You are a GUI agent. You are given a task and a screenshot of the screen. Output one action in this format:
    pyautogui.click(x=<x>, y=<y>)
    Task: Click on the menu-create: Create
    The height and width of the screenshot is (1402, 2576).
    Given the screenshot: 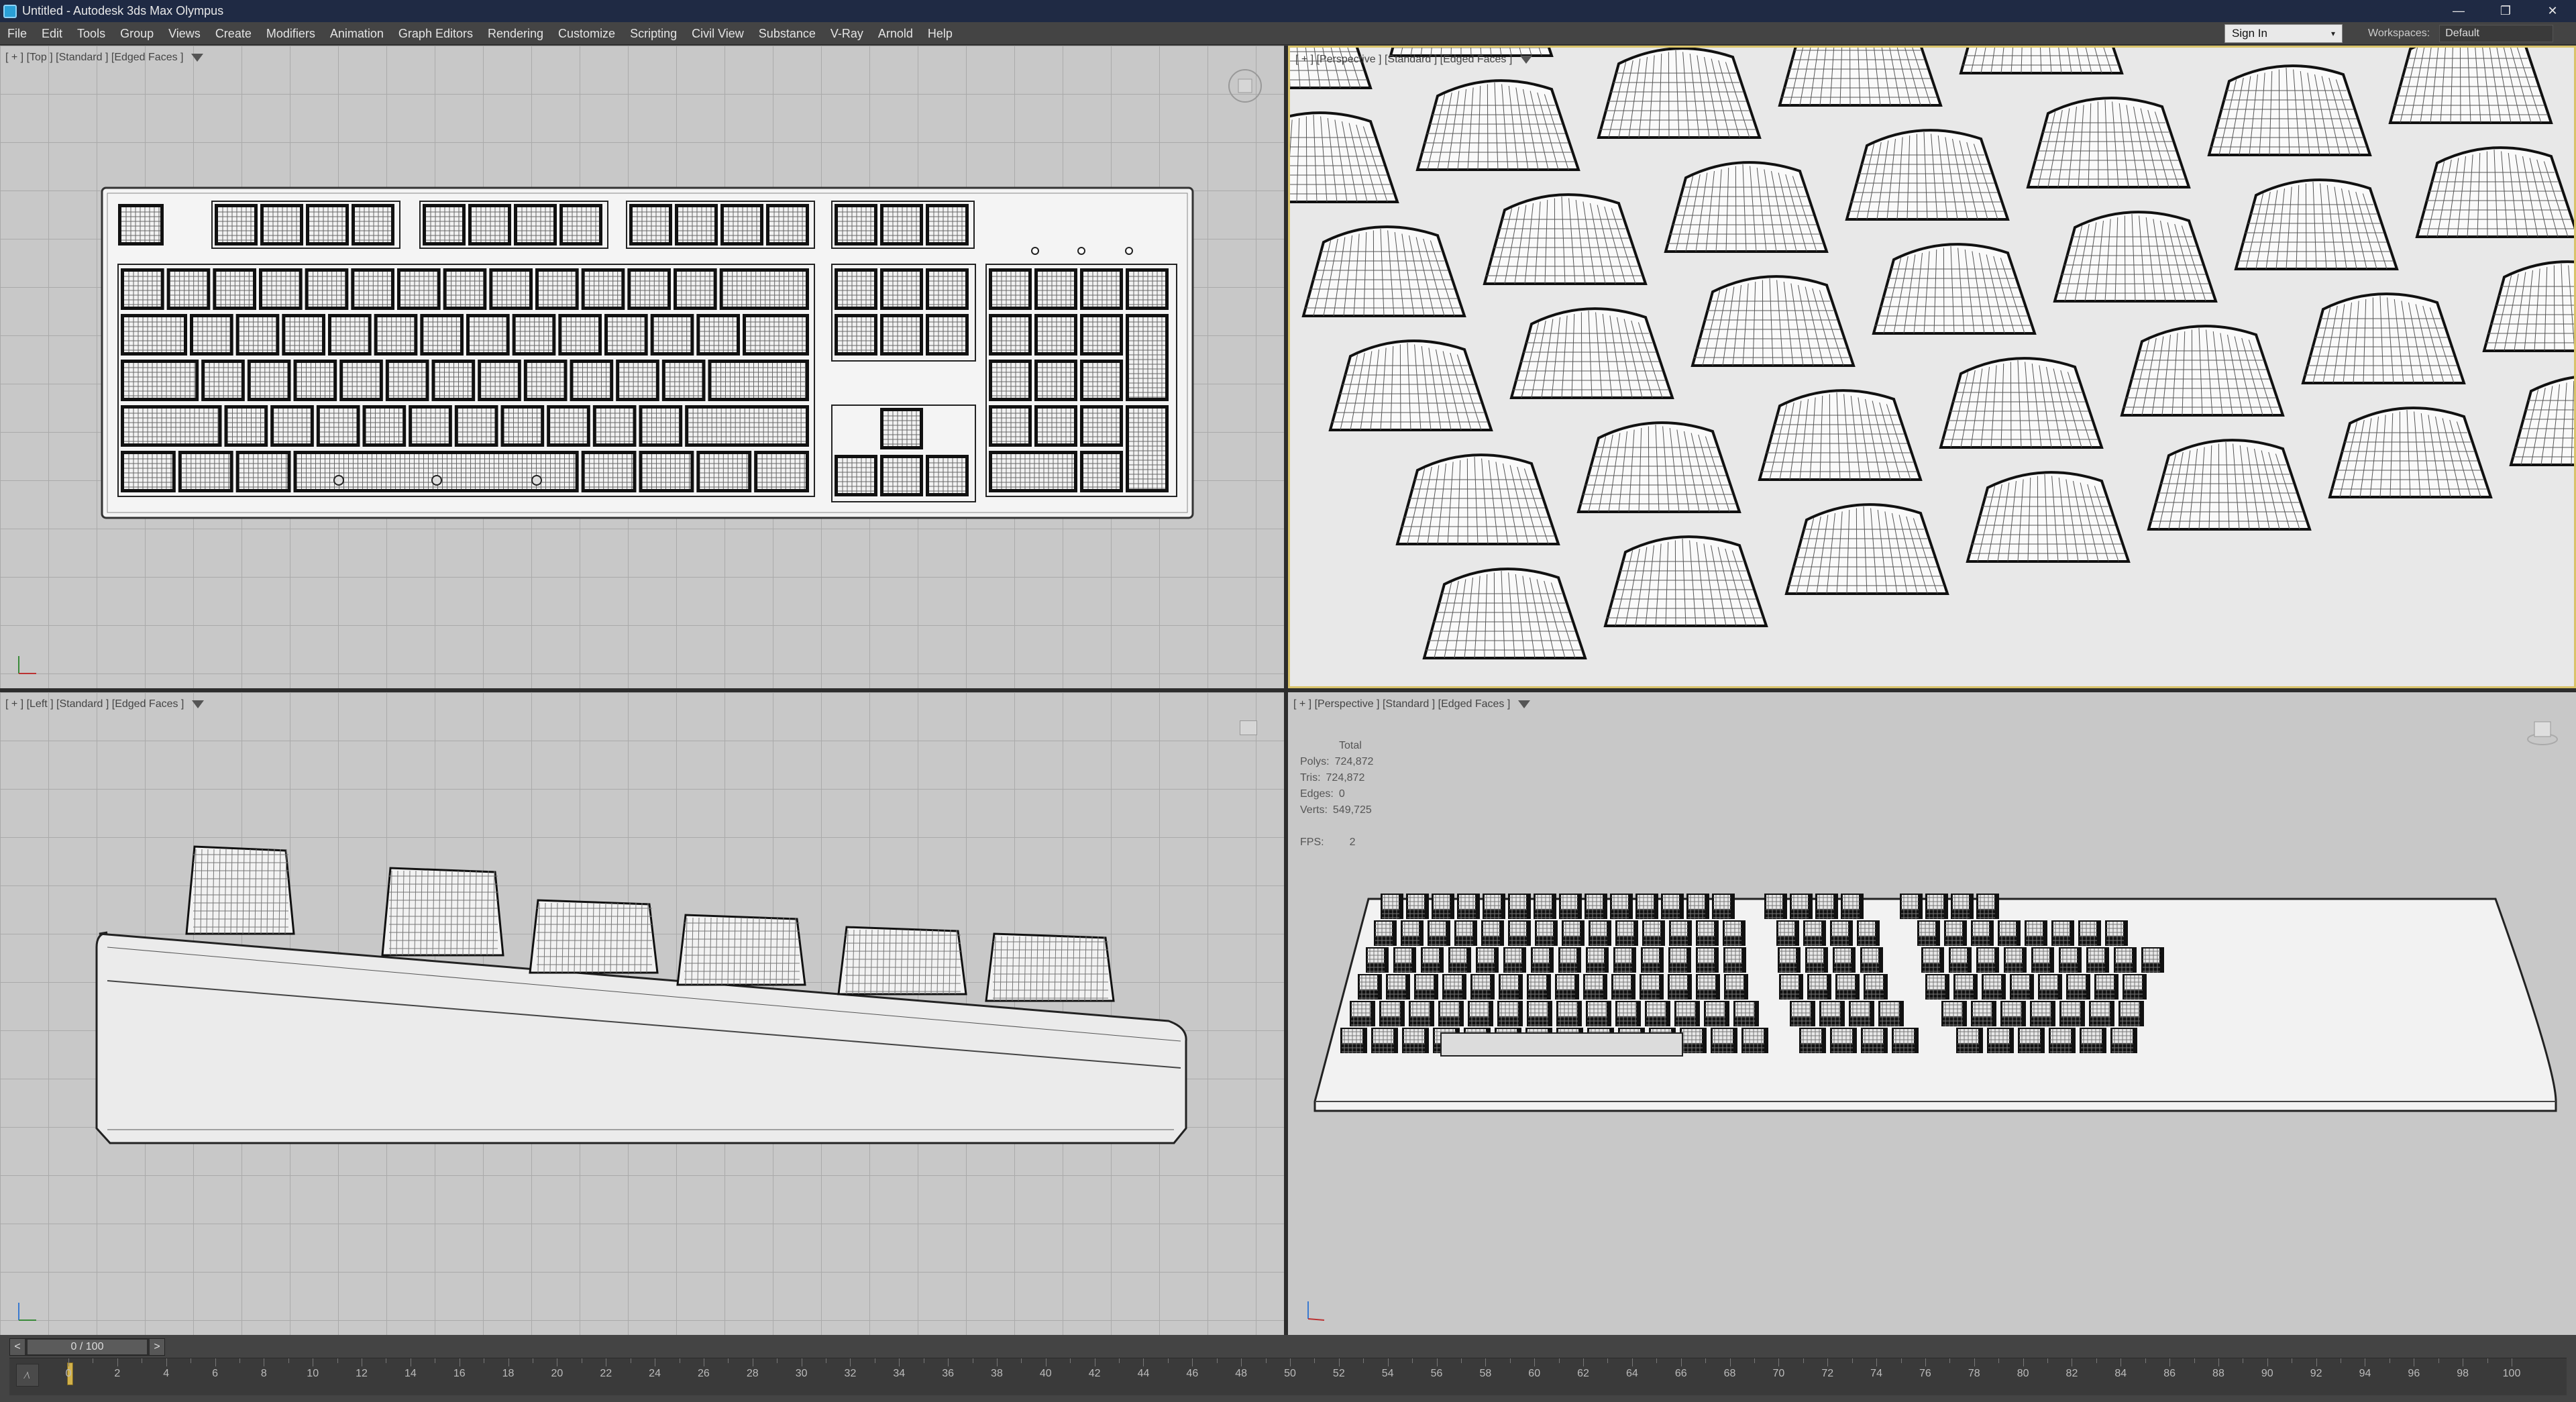 What is the action you would take?
    pyautogui.click(x=233, y=34)
    